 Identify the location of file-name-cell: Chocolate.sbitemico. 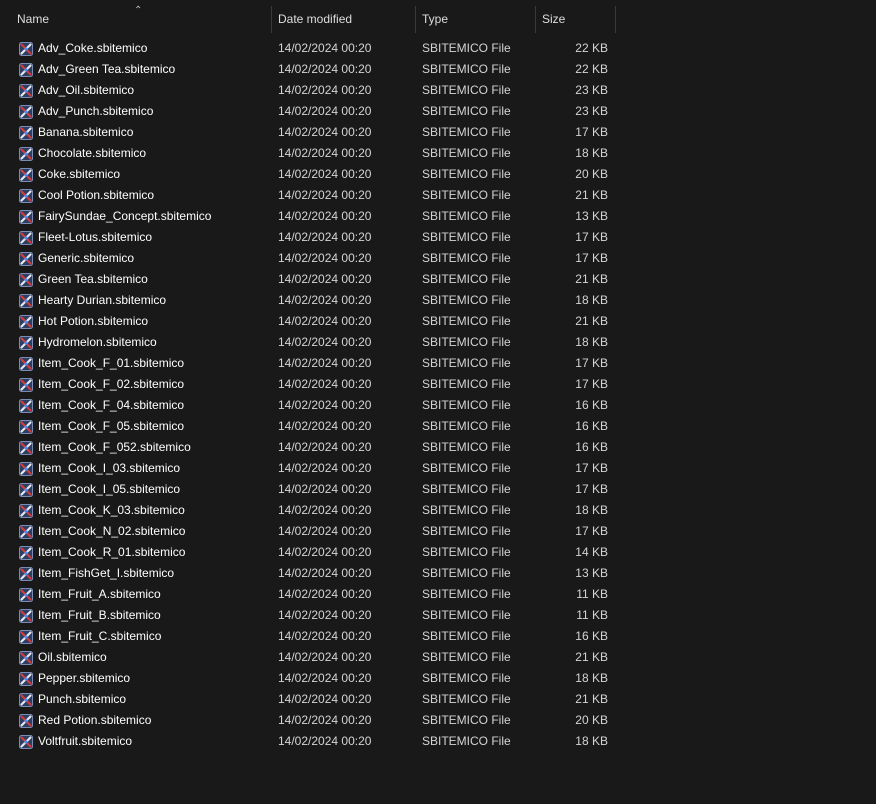
(136, 153).